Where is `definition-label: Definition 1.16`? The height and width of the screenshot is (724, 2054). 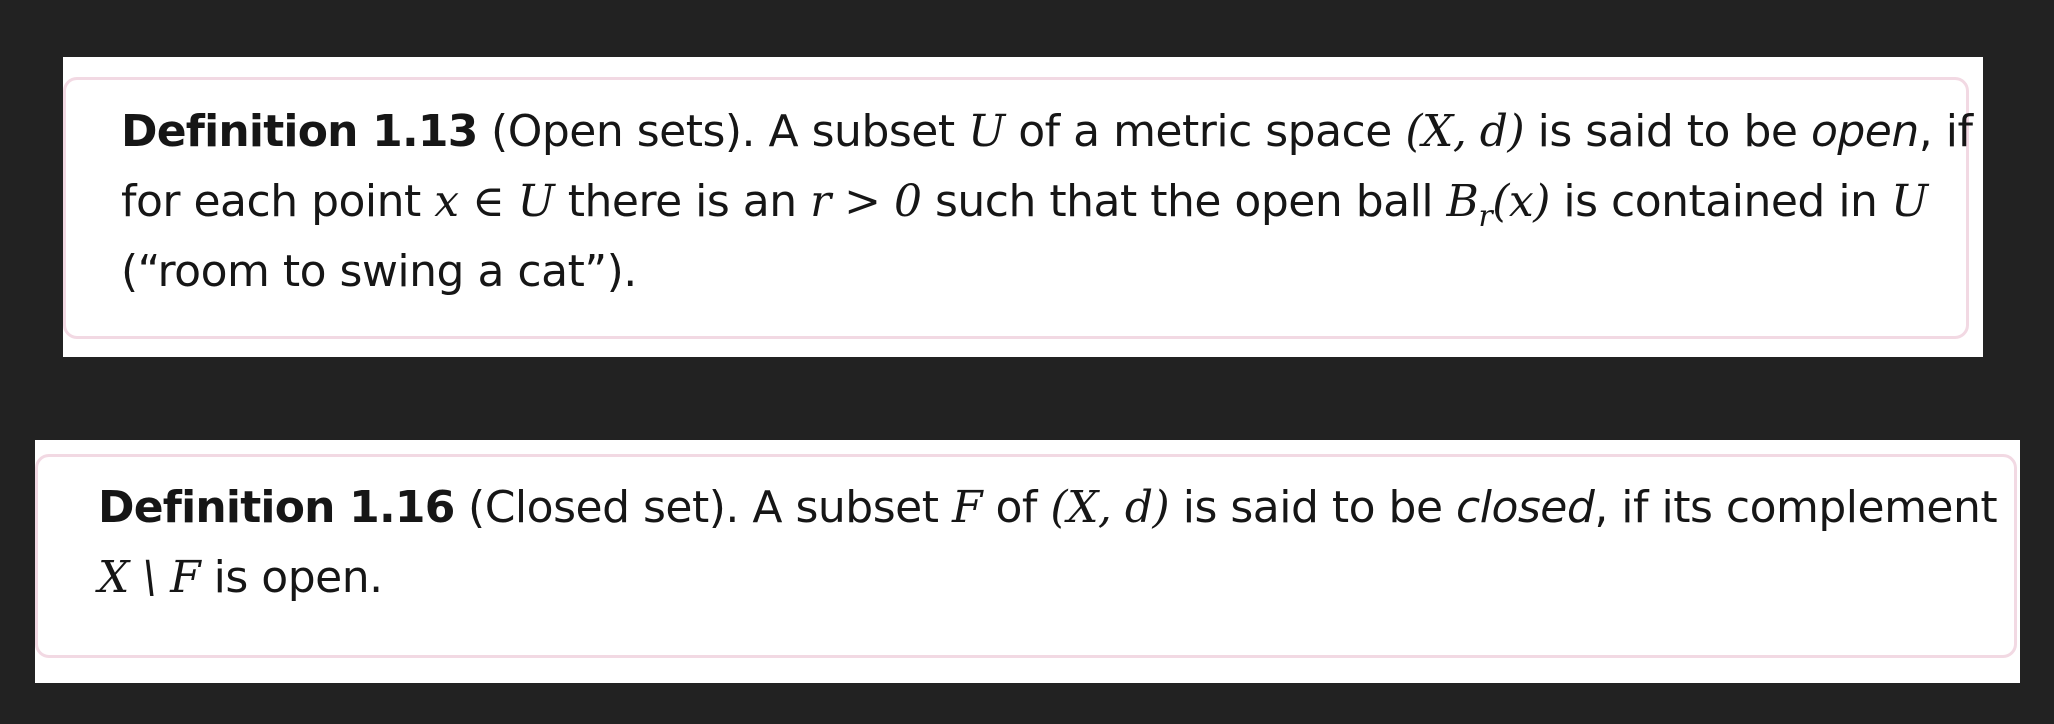 definition-label: Definition 1.16 is located at coordinates (276, 507).